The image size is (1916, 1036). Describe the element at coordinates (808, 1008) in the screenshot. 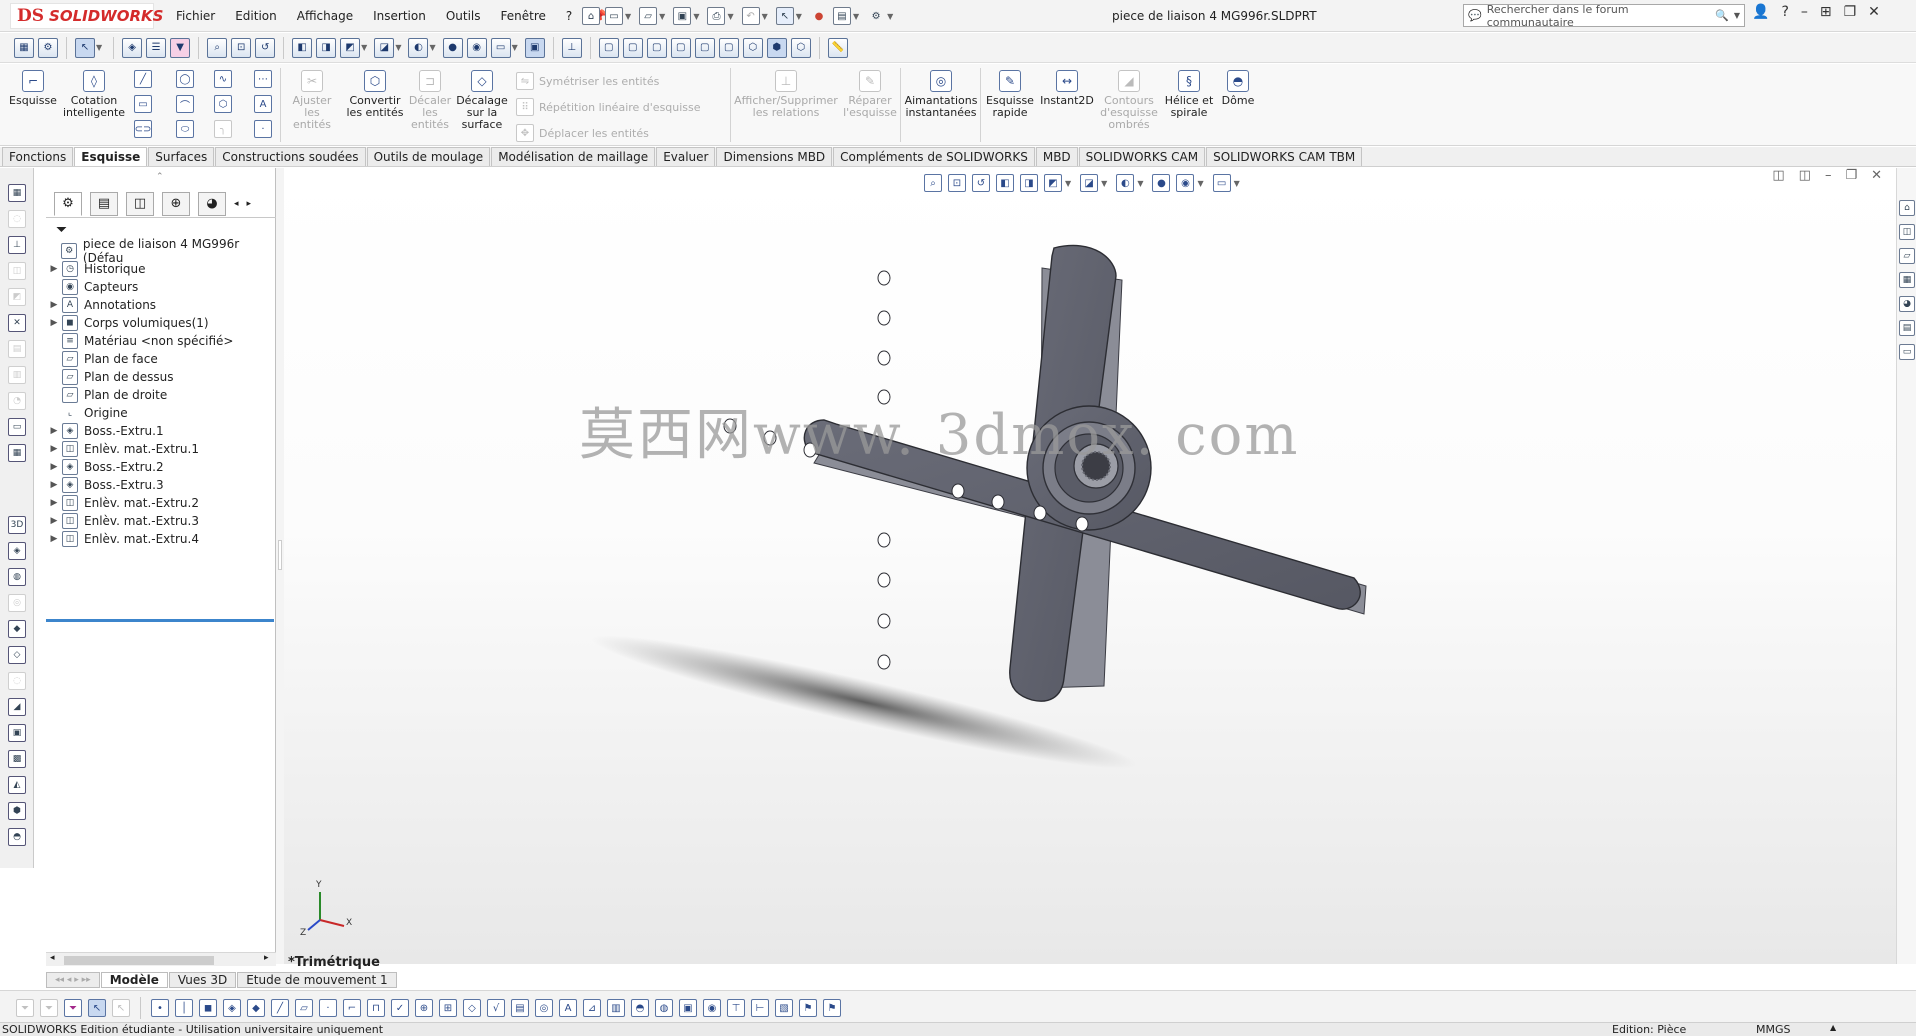

I see `filter-mate-references-icon: ⚑` at that location.